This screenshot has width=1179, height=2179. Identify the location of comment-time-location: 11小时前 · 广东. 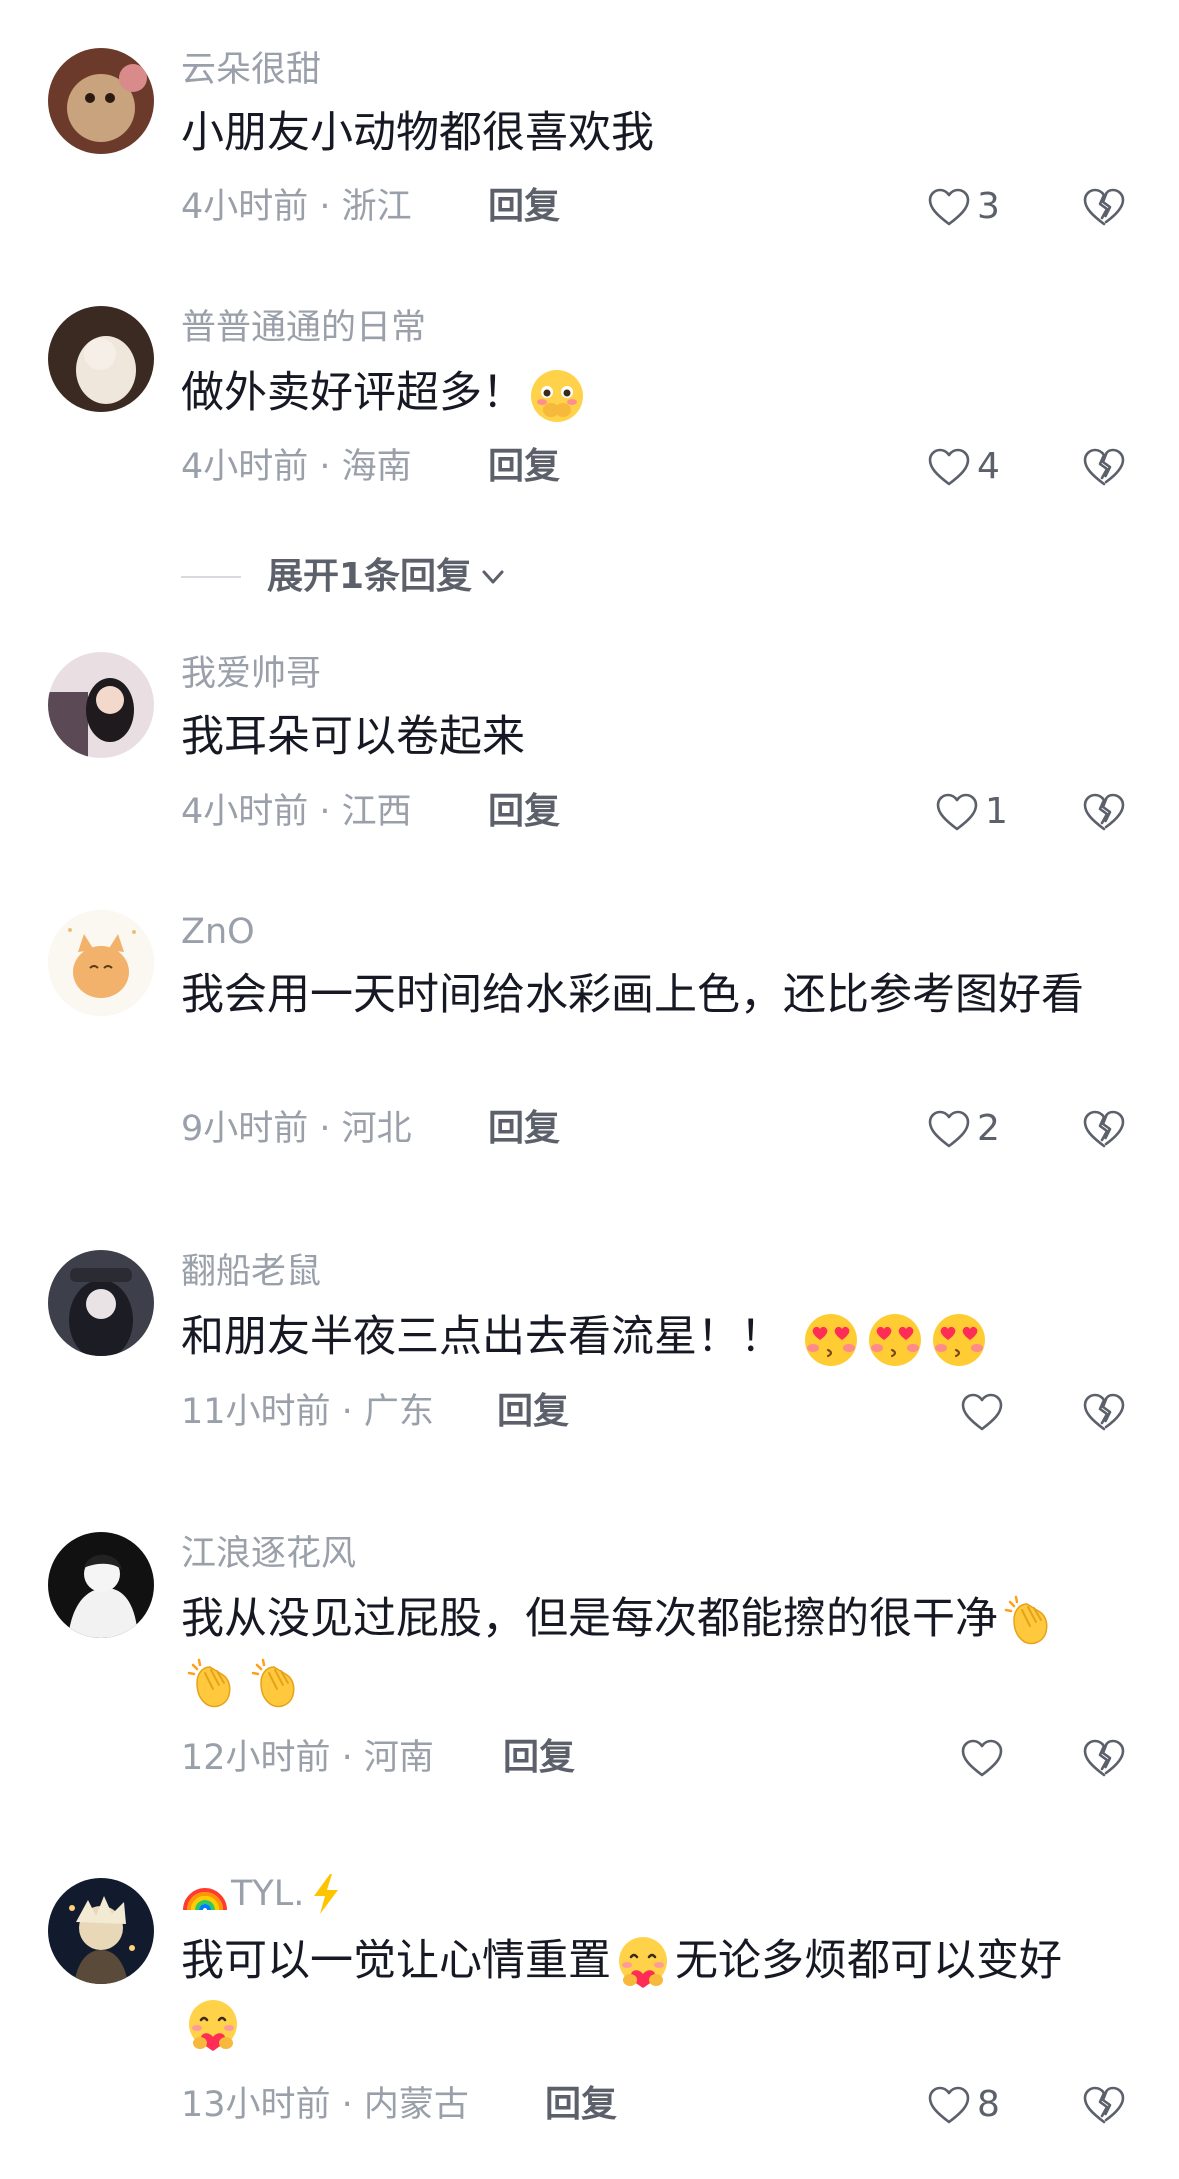
(307, 1412).